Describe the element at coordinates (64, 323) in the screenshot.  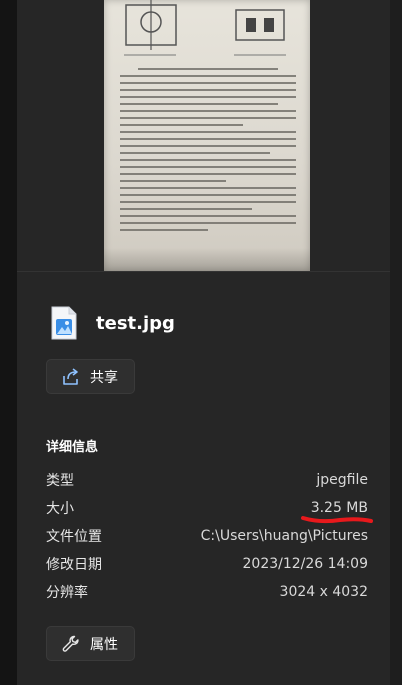
I see `image-file-icon` at that location.